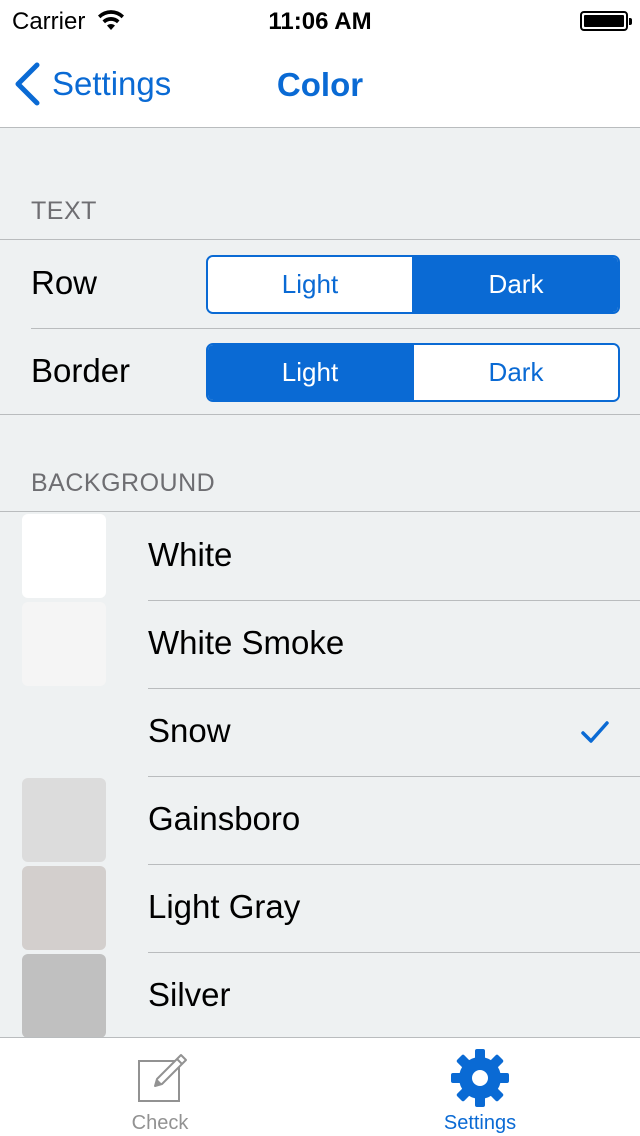 The width and height of the screenshot is (640, 1136). I want to click on border-light-segment: Light, so click(310, 372).